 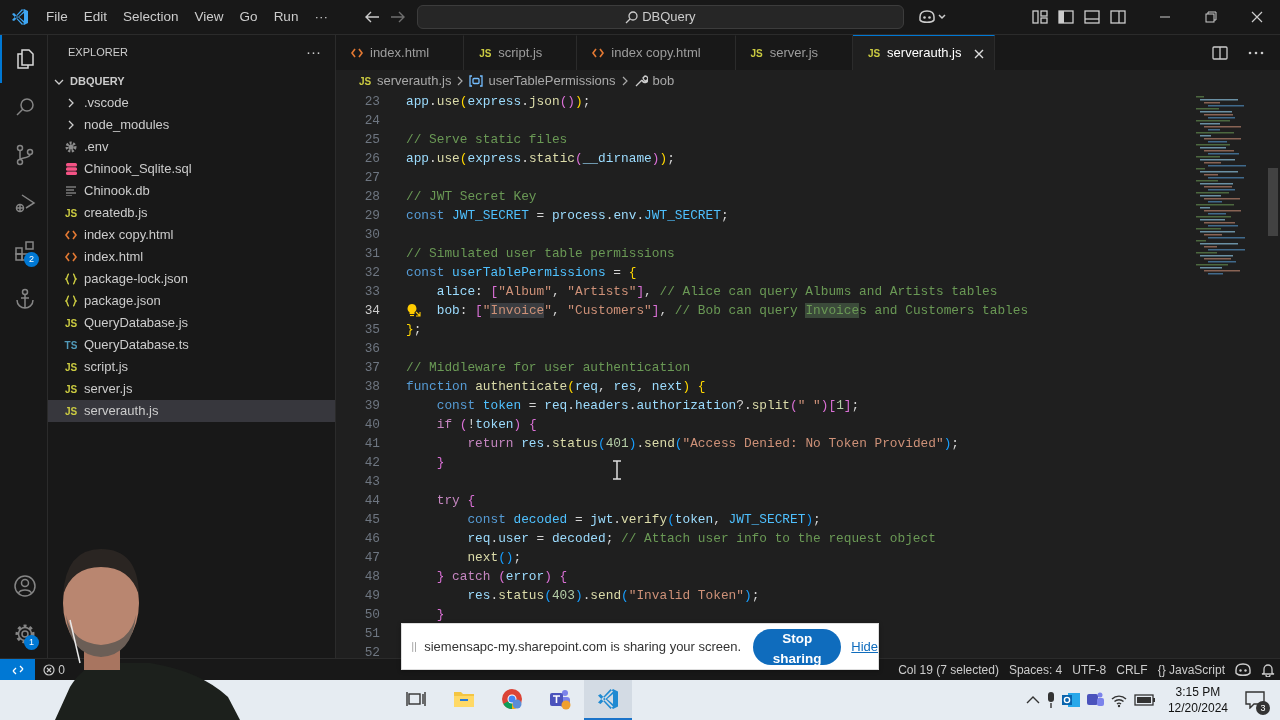 I want to click on line-number: 41, so click(x=372, y=444).